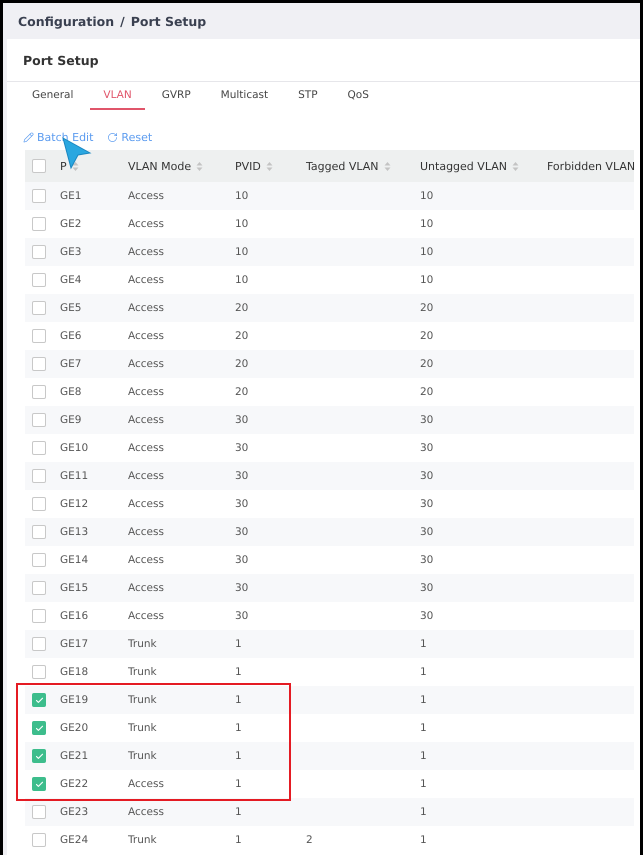 This screenshot has width=643, height=855. I want to click on table-cell: GE6, so click(71, 336).